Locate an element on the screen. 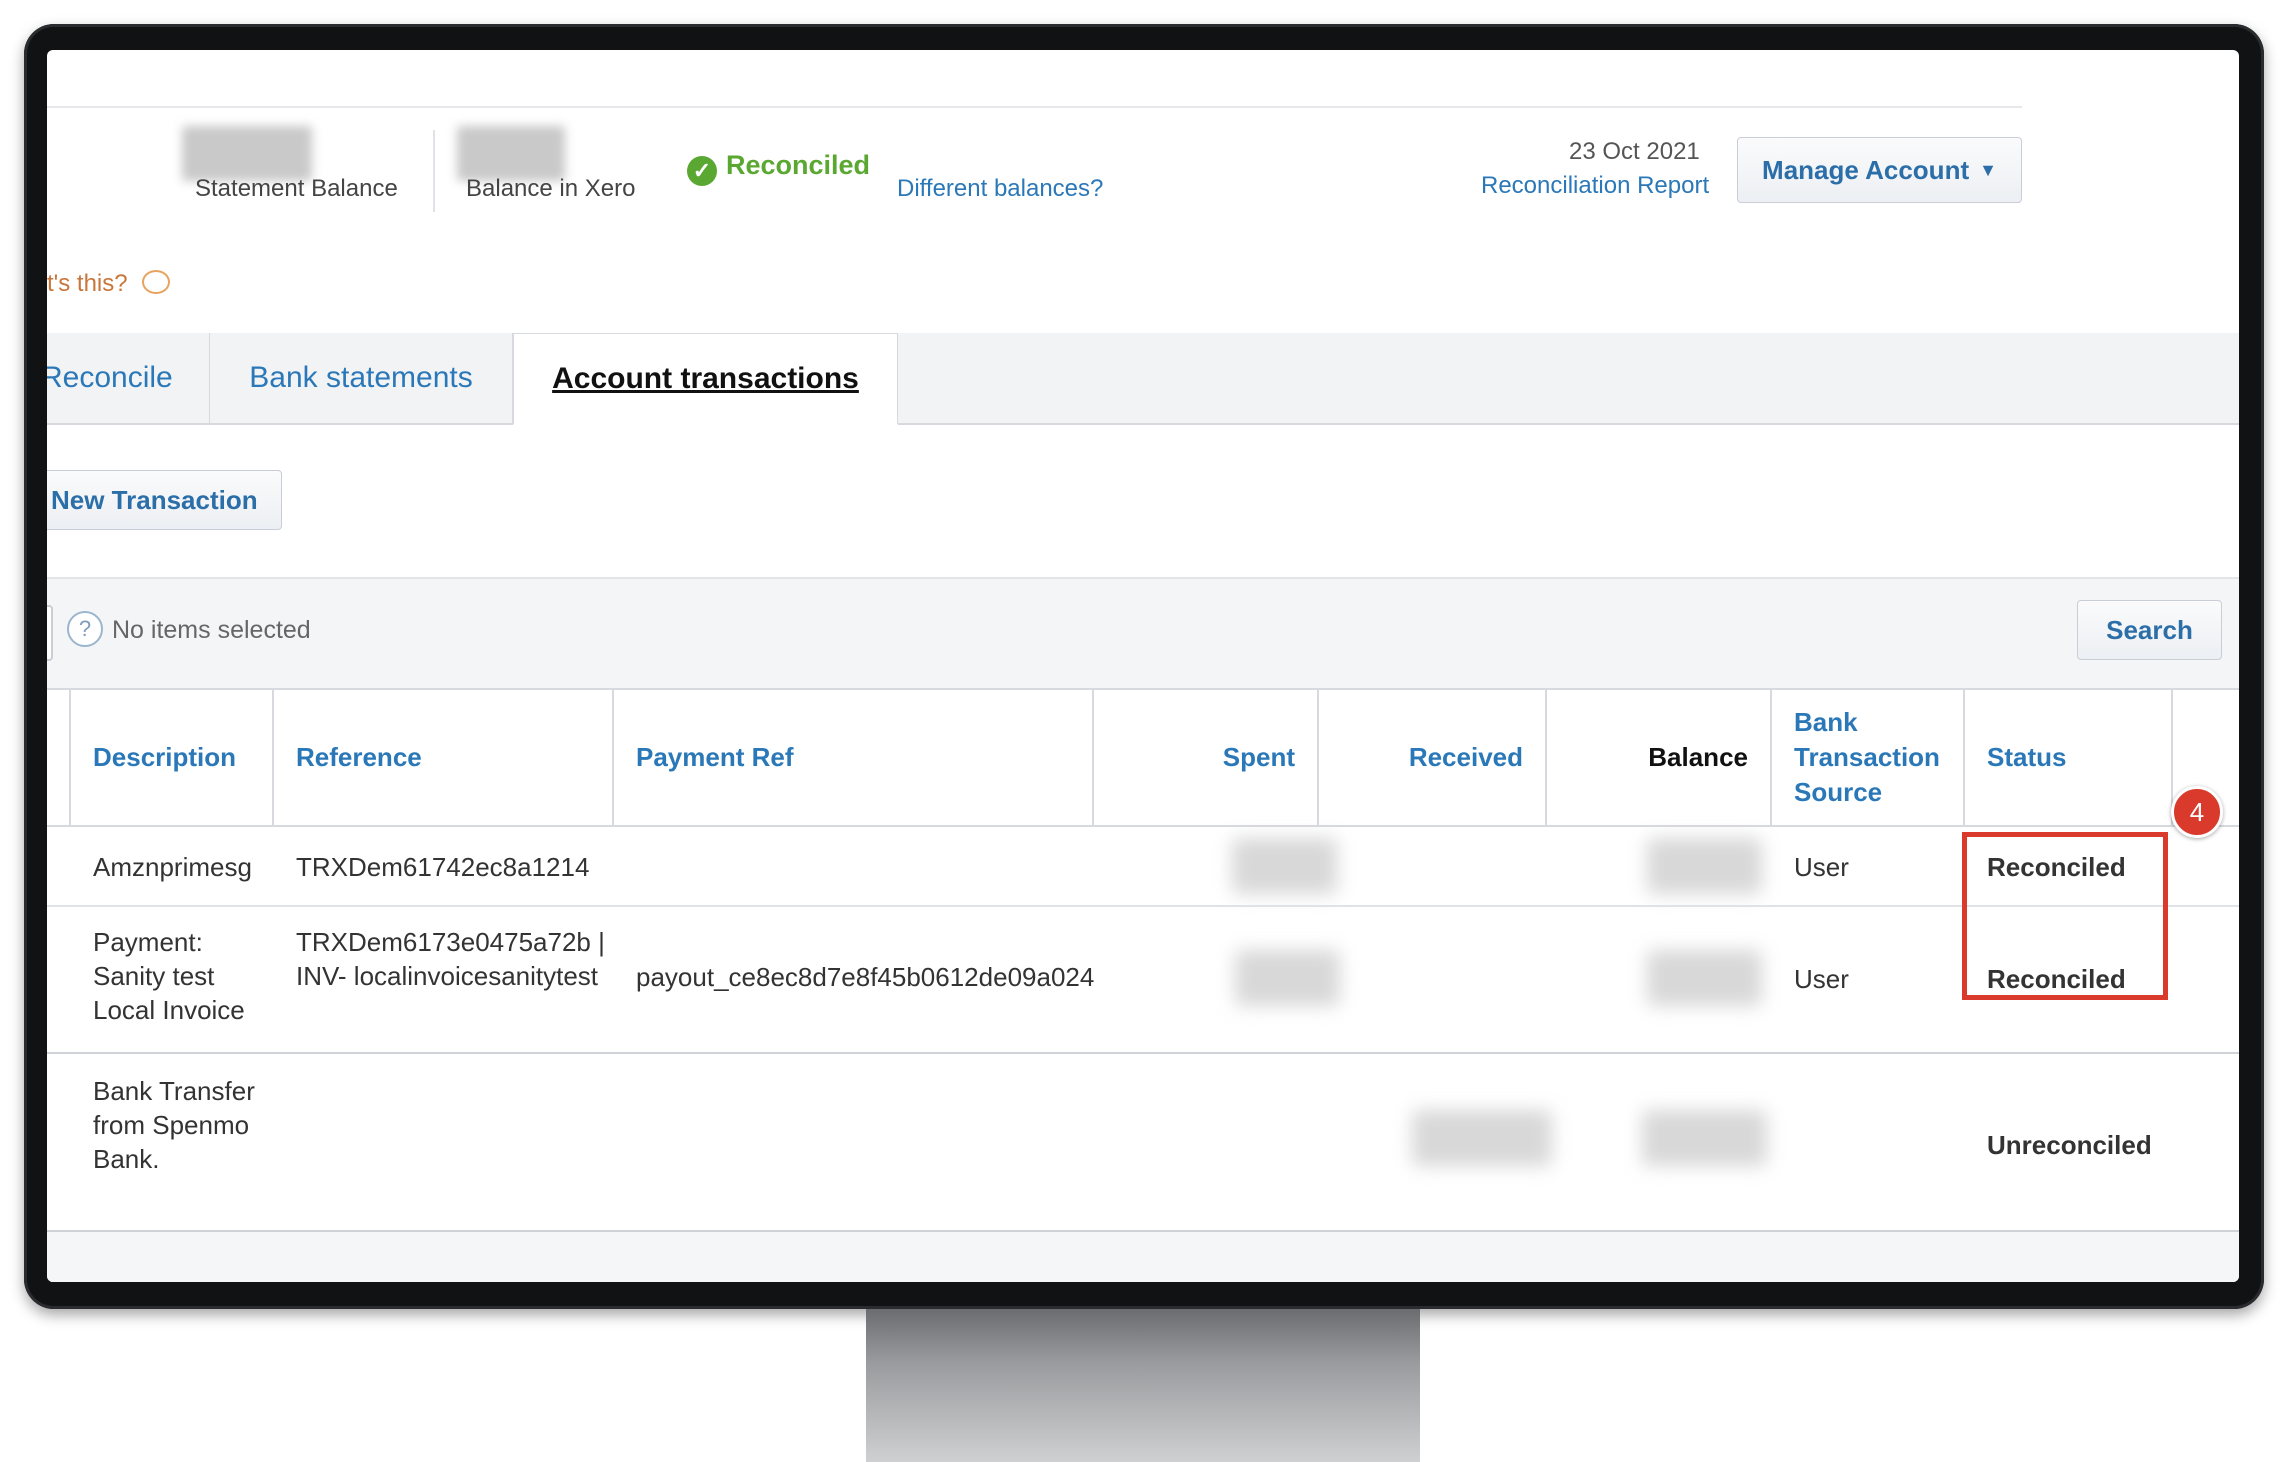 Image resolution: width=2284 pixels, height=1462 pixels. col-balance: Balance is located at coordinates (1659, 757).